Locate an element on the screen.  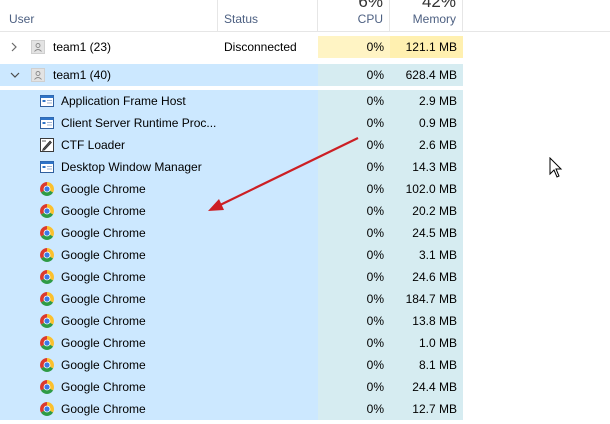
process-memory: 3.1 MB is located at coordinates (426, 255).